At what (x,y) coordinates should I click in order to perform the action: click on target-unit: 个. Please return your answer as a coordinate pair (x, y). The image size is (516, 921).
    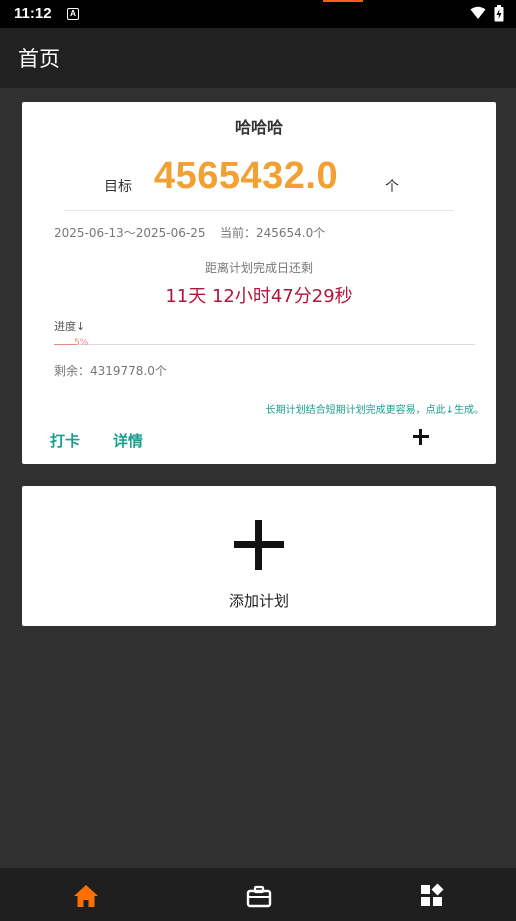
    Looking at the image, I should click on (392, 187).